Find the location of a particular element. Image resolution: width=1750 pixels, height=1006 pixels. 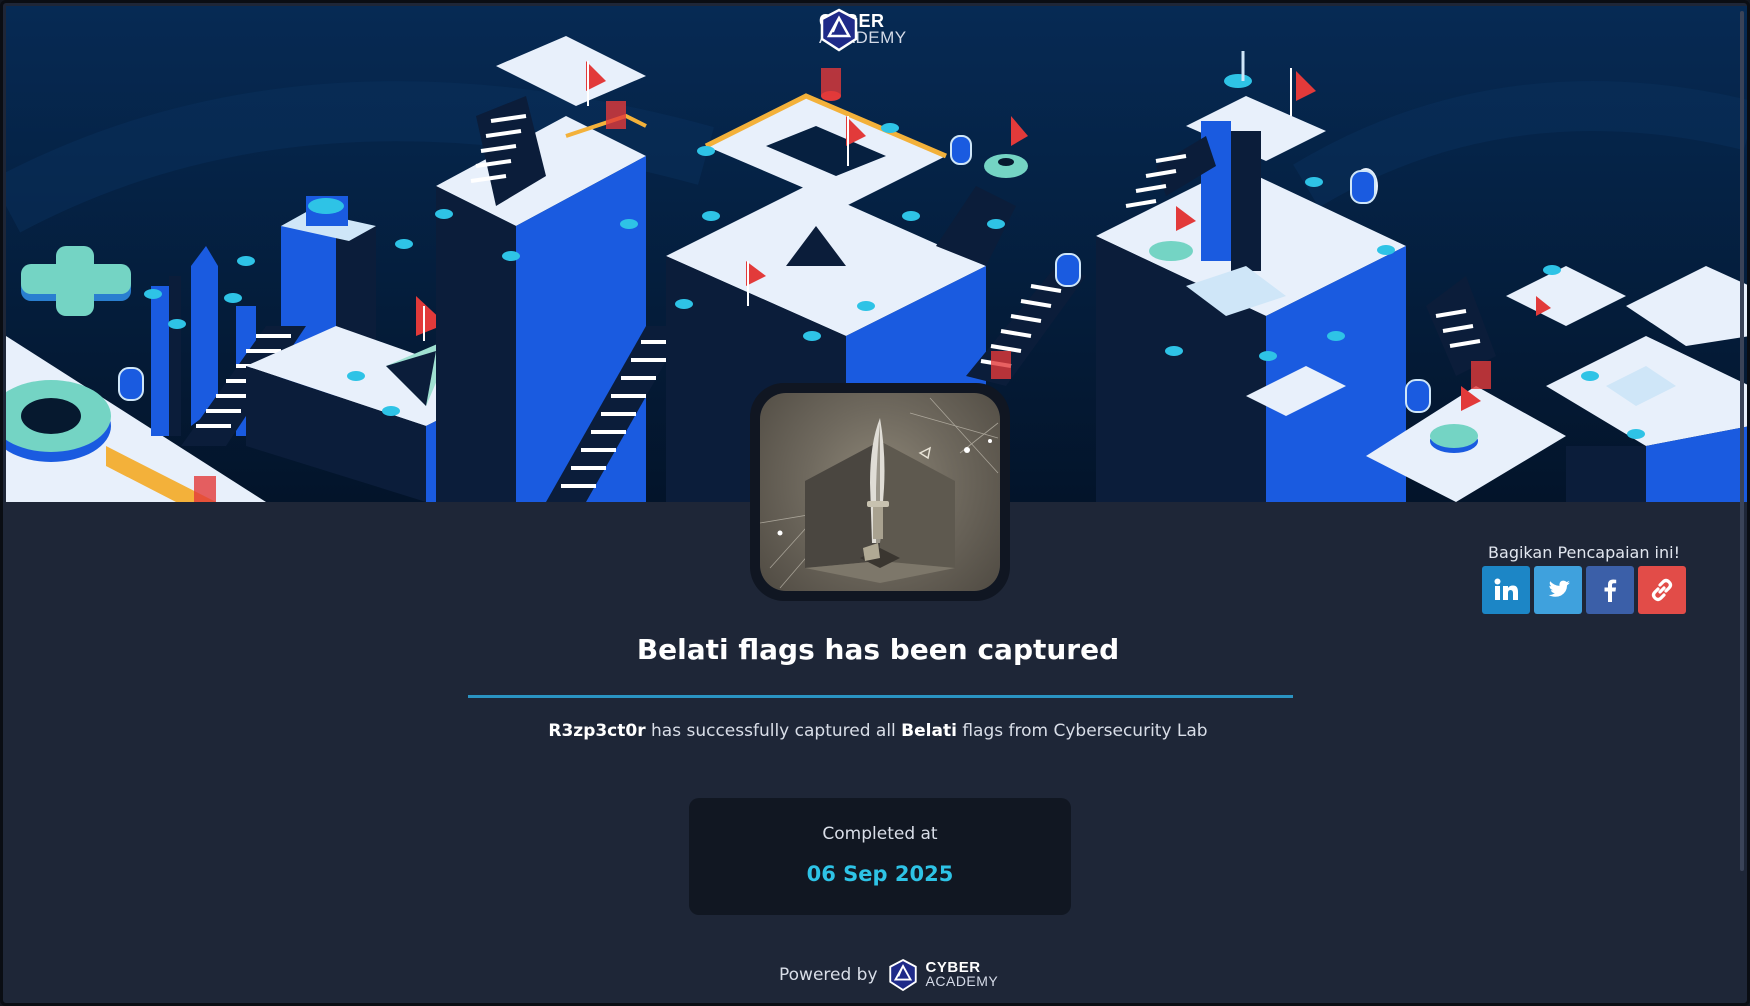

footer-logo-line-2: ACADEMY is located at coordinates (962, 981).